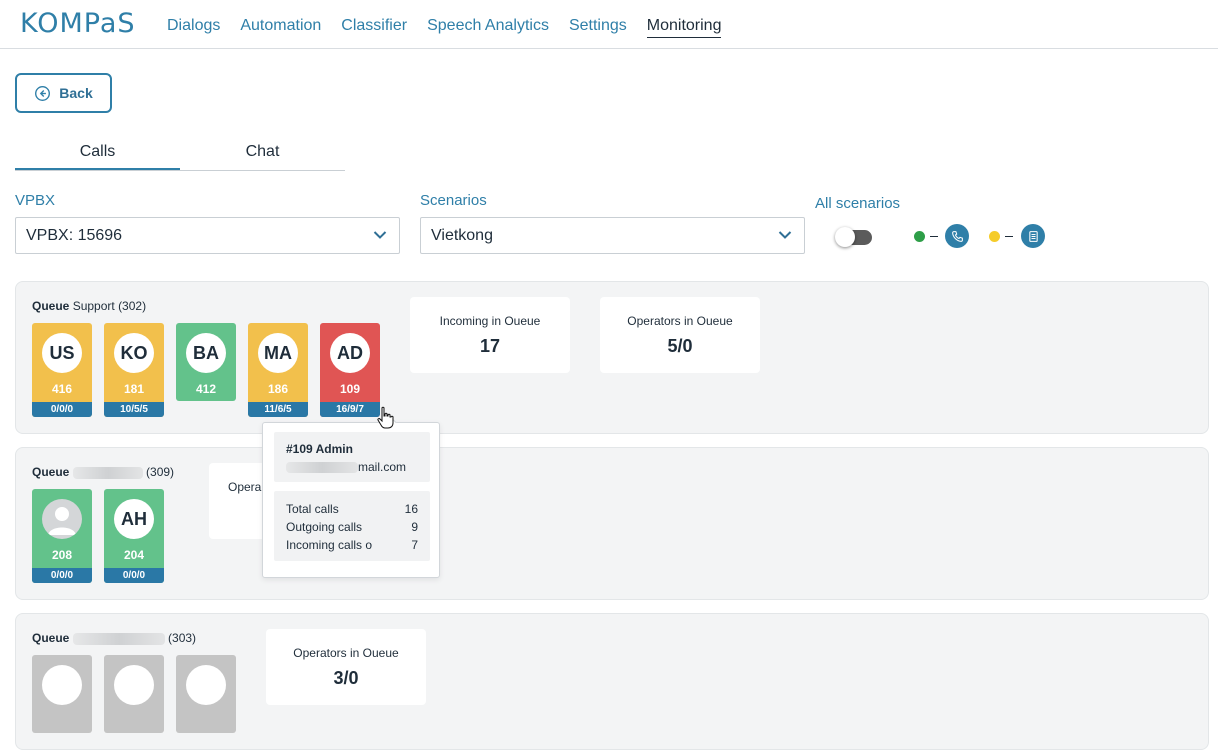 Image resolution: width=1218 pixels, height=752 pixels. What do you see at coordinates (97, 155) in the screenshot?
I see `tab-calls: Calls` at bounding box center [97, 155].